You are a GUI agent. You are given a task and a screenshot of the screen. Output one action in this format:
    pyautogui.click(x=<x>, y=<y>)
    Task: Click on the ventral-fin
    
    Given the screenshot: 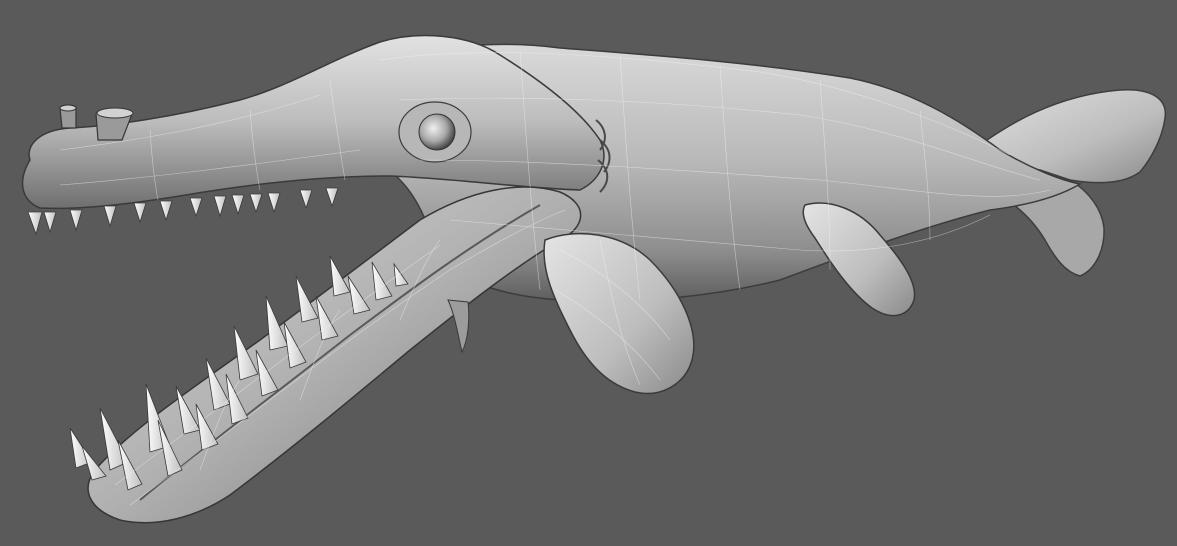 What is the action you would take?
    pyautogui.click(x=458, y=326)
    